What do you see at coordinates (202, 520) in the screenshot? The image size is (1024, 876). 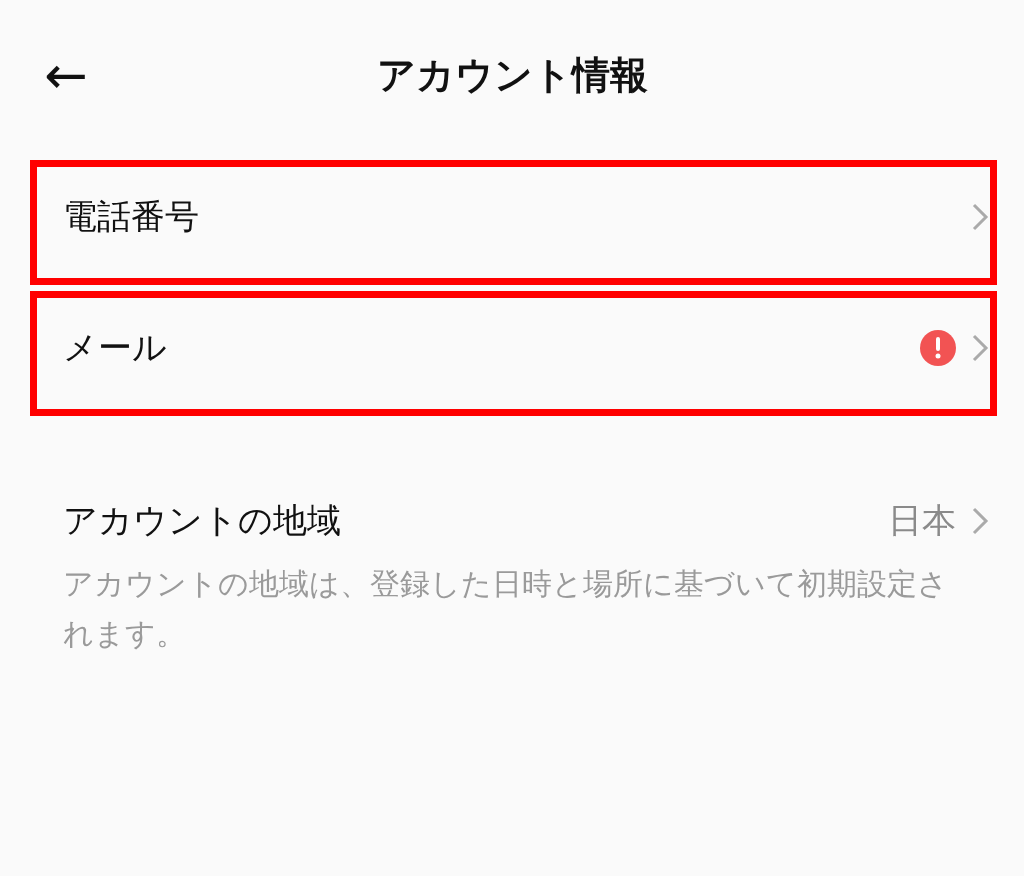 I see `row-label: アカウントの地域` at bounding box center [202, 520].